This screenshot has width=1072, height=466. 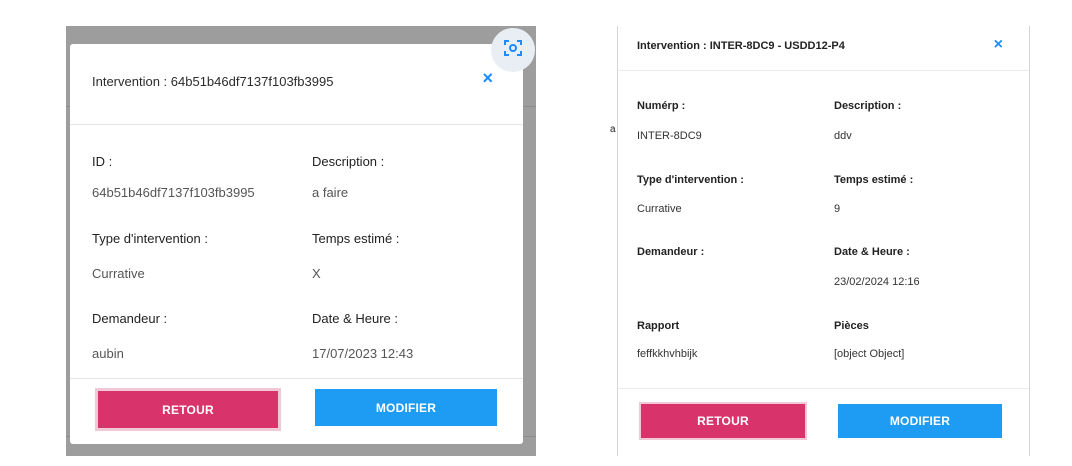 What do you see at coordinates (102, 161) in the screenshot?
I see `label-id: ID :` at bounding box center [102, 161].